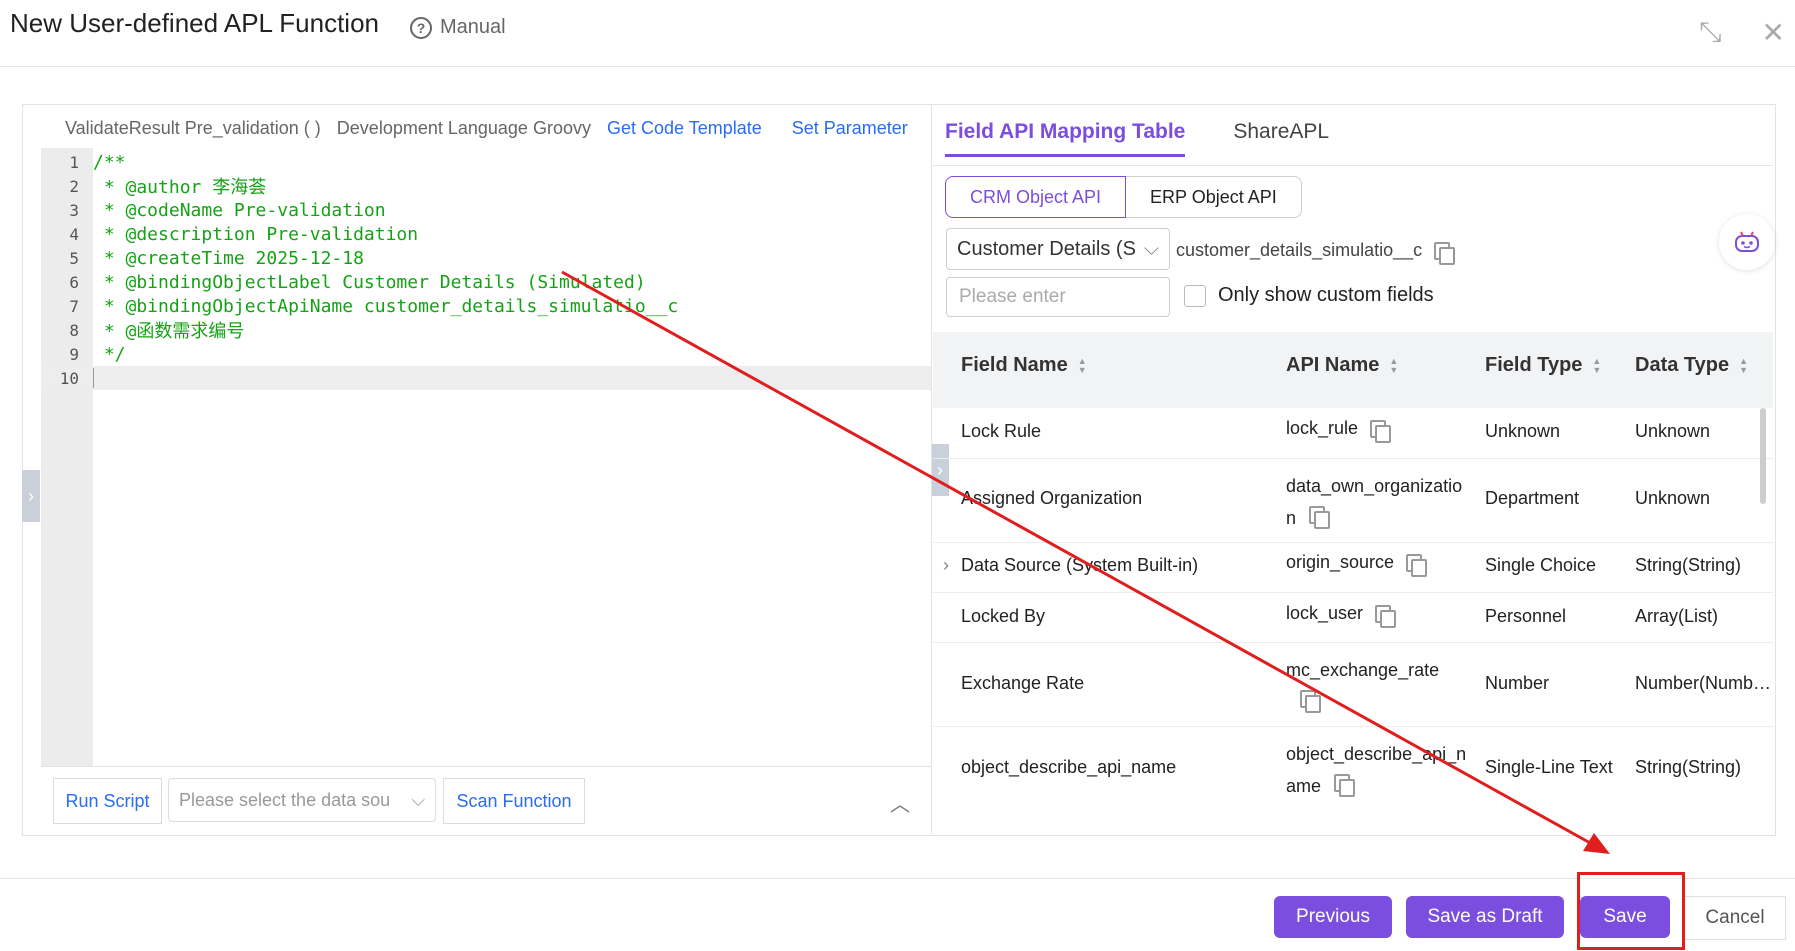  I want to click on api-name-cell: mc_exchange_rate, so click(1362, 686).